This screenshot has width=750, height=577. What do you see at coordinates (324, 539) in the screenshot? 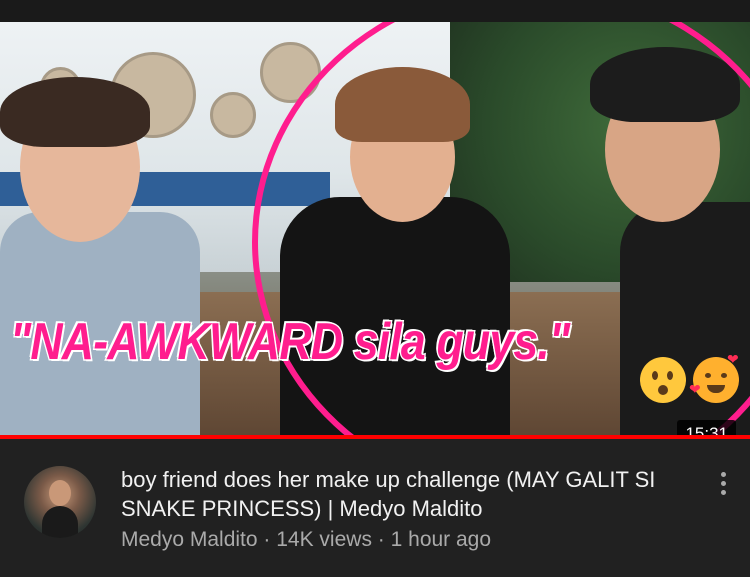
I see `view-count: 14K views` at bounding box center [324, 539].